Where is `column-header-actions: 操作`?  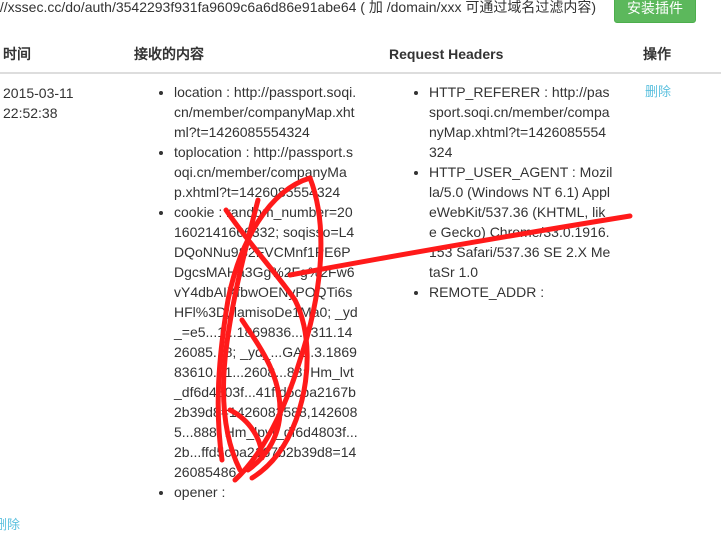
column-header-actions: 操作 is located at coordinates (657, 54).